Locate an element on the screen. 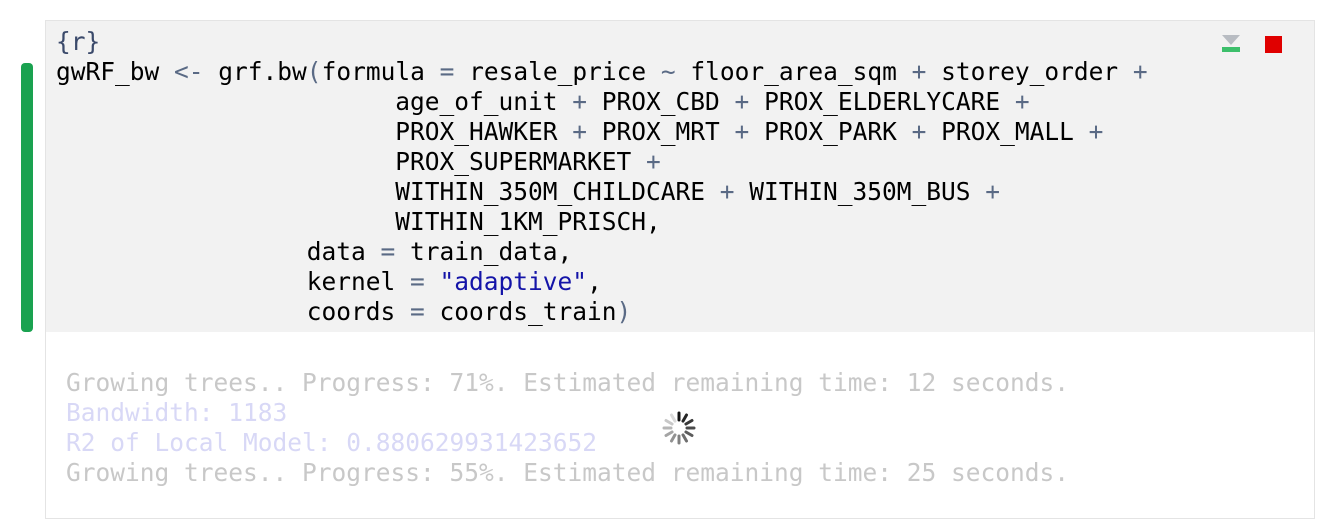 Image resolution: width=1326 pixels, height=532 pixels. code-token: , is located at coordinates (594, 281).